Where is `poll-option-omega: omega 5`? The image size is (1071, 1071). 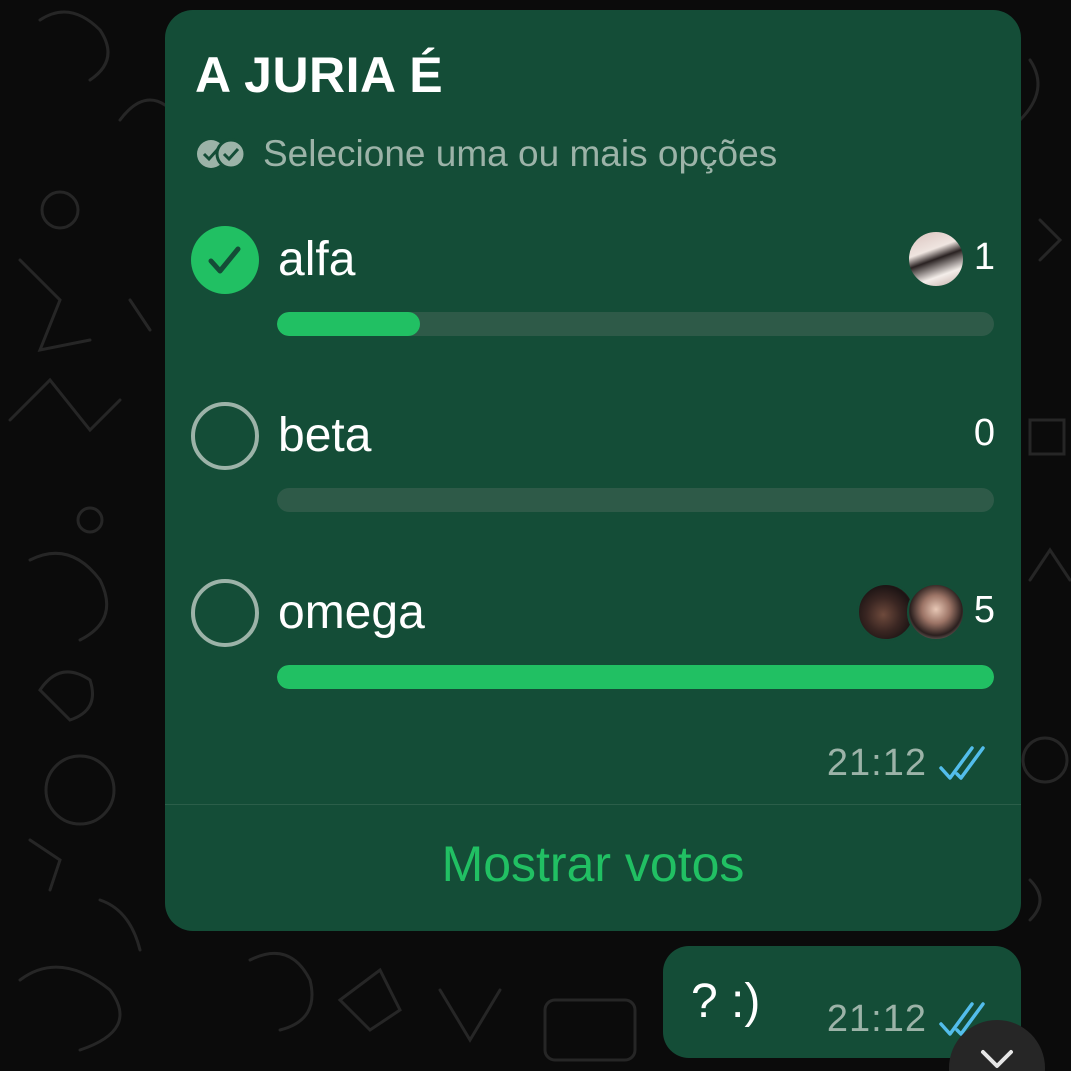
poll-option-omega: omega 5 is located at coordinates (593, 639).